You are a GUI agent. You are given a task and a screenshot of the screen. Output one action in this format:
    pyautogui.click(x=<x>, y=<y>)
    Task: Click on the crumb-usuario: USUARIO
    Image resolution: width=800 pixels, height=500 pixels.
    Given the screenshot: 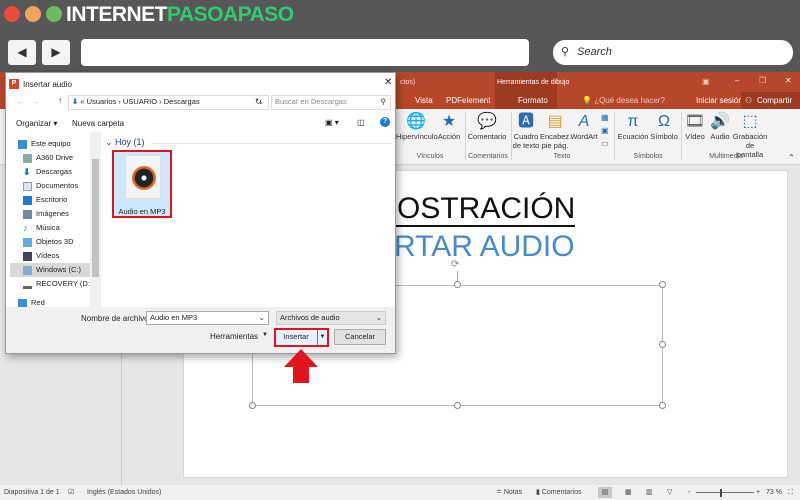 What is the action you would take?
    pyautogui.click(x=140, y=101)
    